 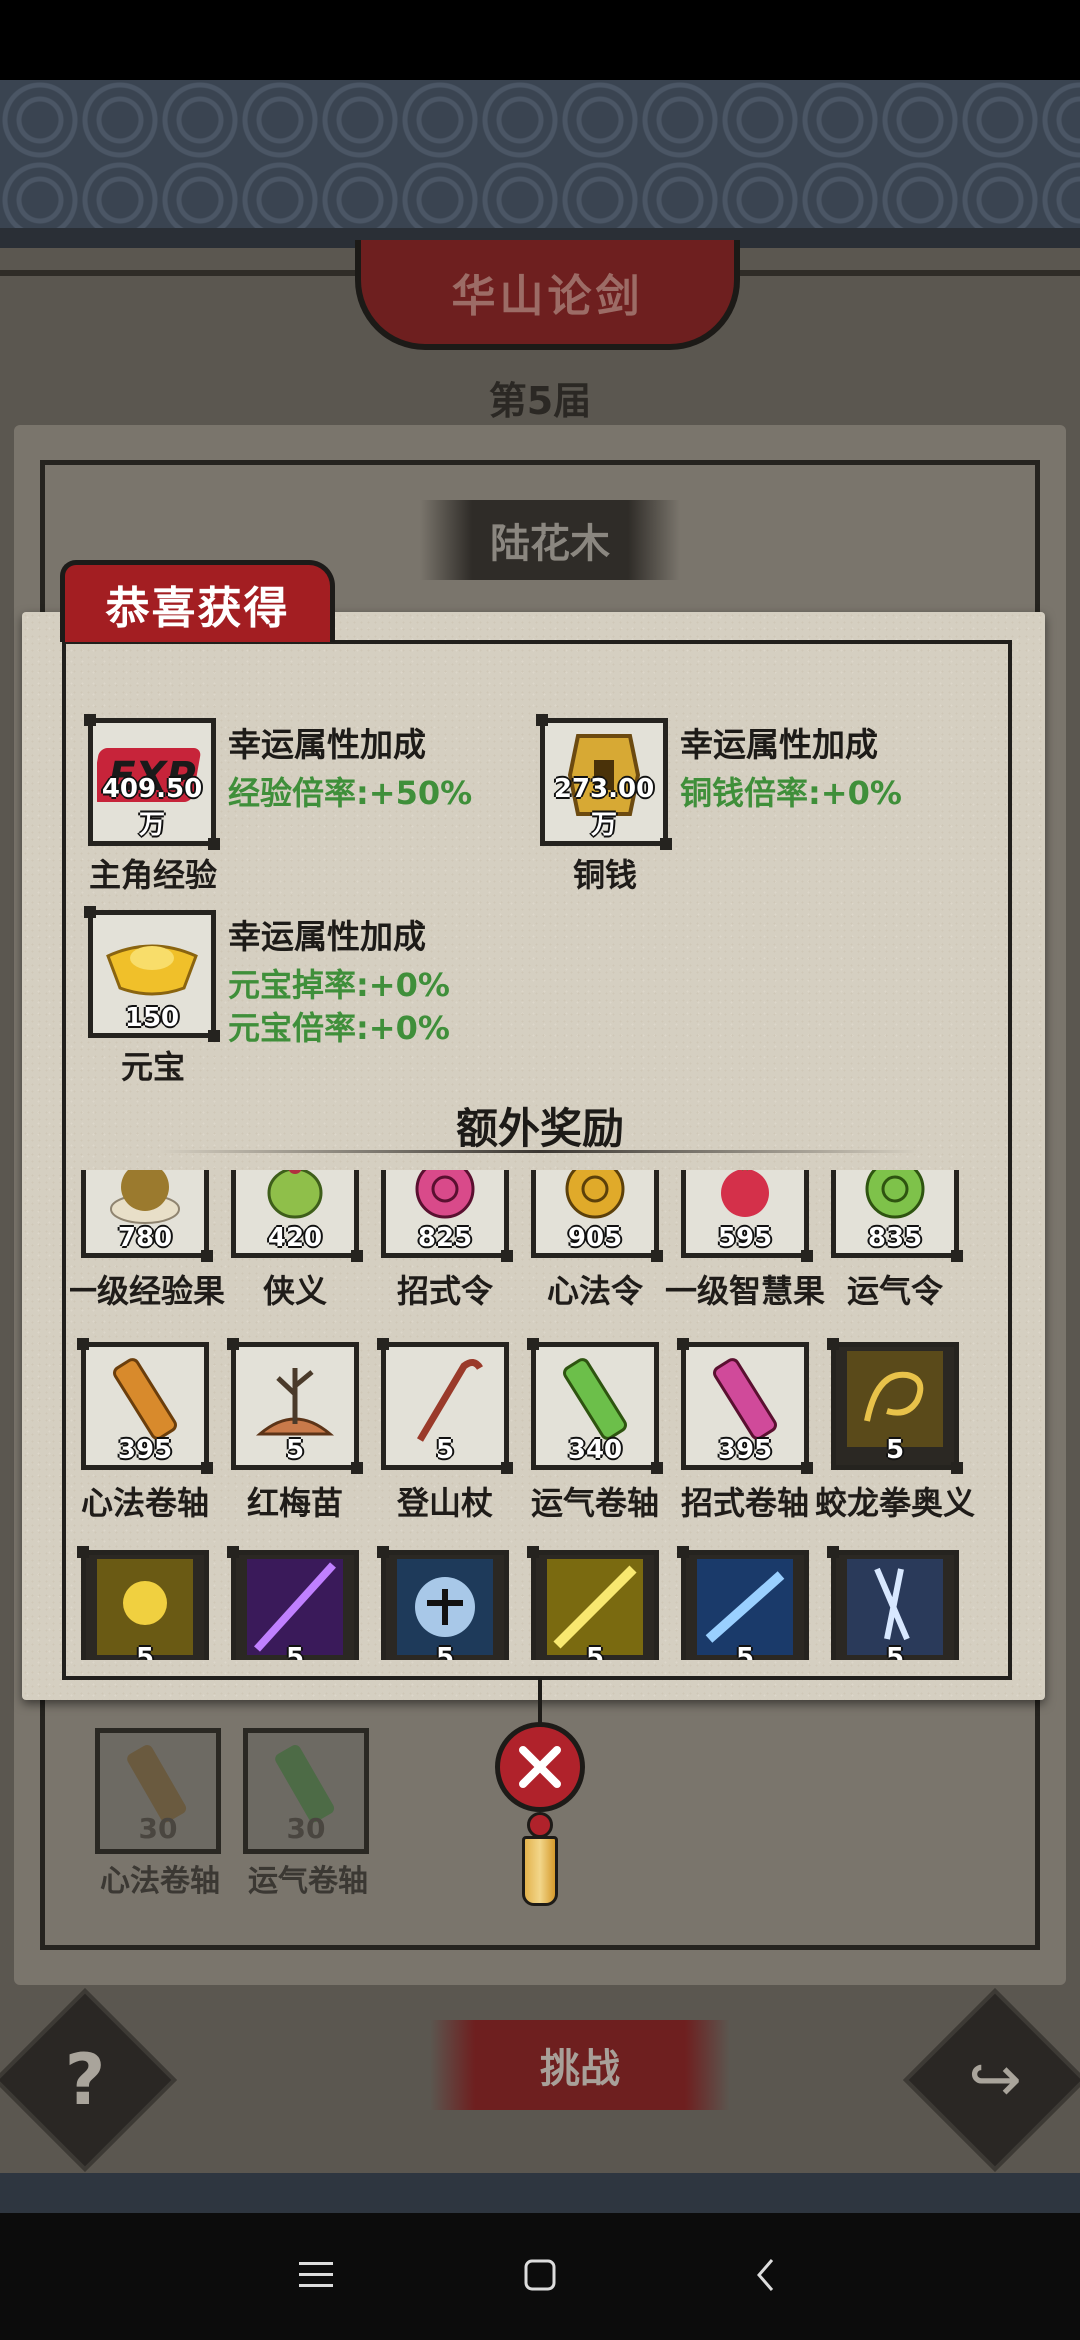 What do you see at coordinates (152, 807) in the screenshot?
I see `item-count: 409.50万` at bounding box center [152, 807].